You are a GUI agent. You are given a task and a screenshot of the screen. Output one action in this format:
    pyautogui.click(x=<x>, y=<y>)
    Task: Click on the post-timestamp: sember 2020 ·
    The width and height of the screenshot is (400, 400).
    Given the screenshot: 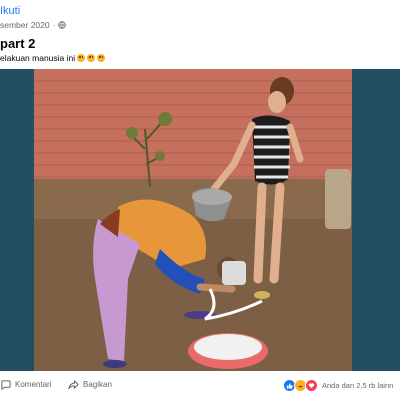 What is the action you would take?
    pyautogui.click(x=33, y=25)
    